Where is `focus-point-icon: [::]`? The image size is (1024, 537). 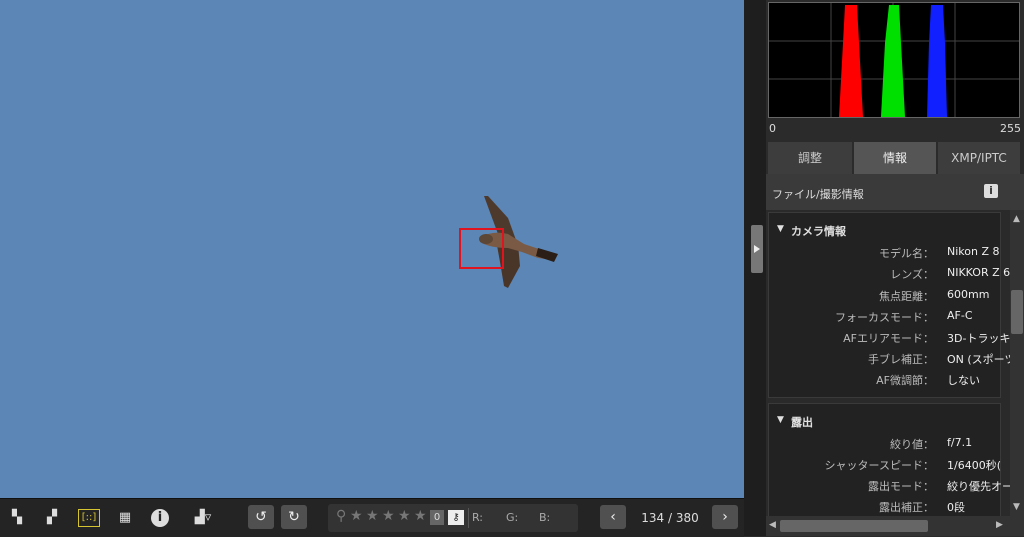 focus-point-icon: [::] is located at coordinates (89, 518).